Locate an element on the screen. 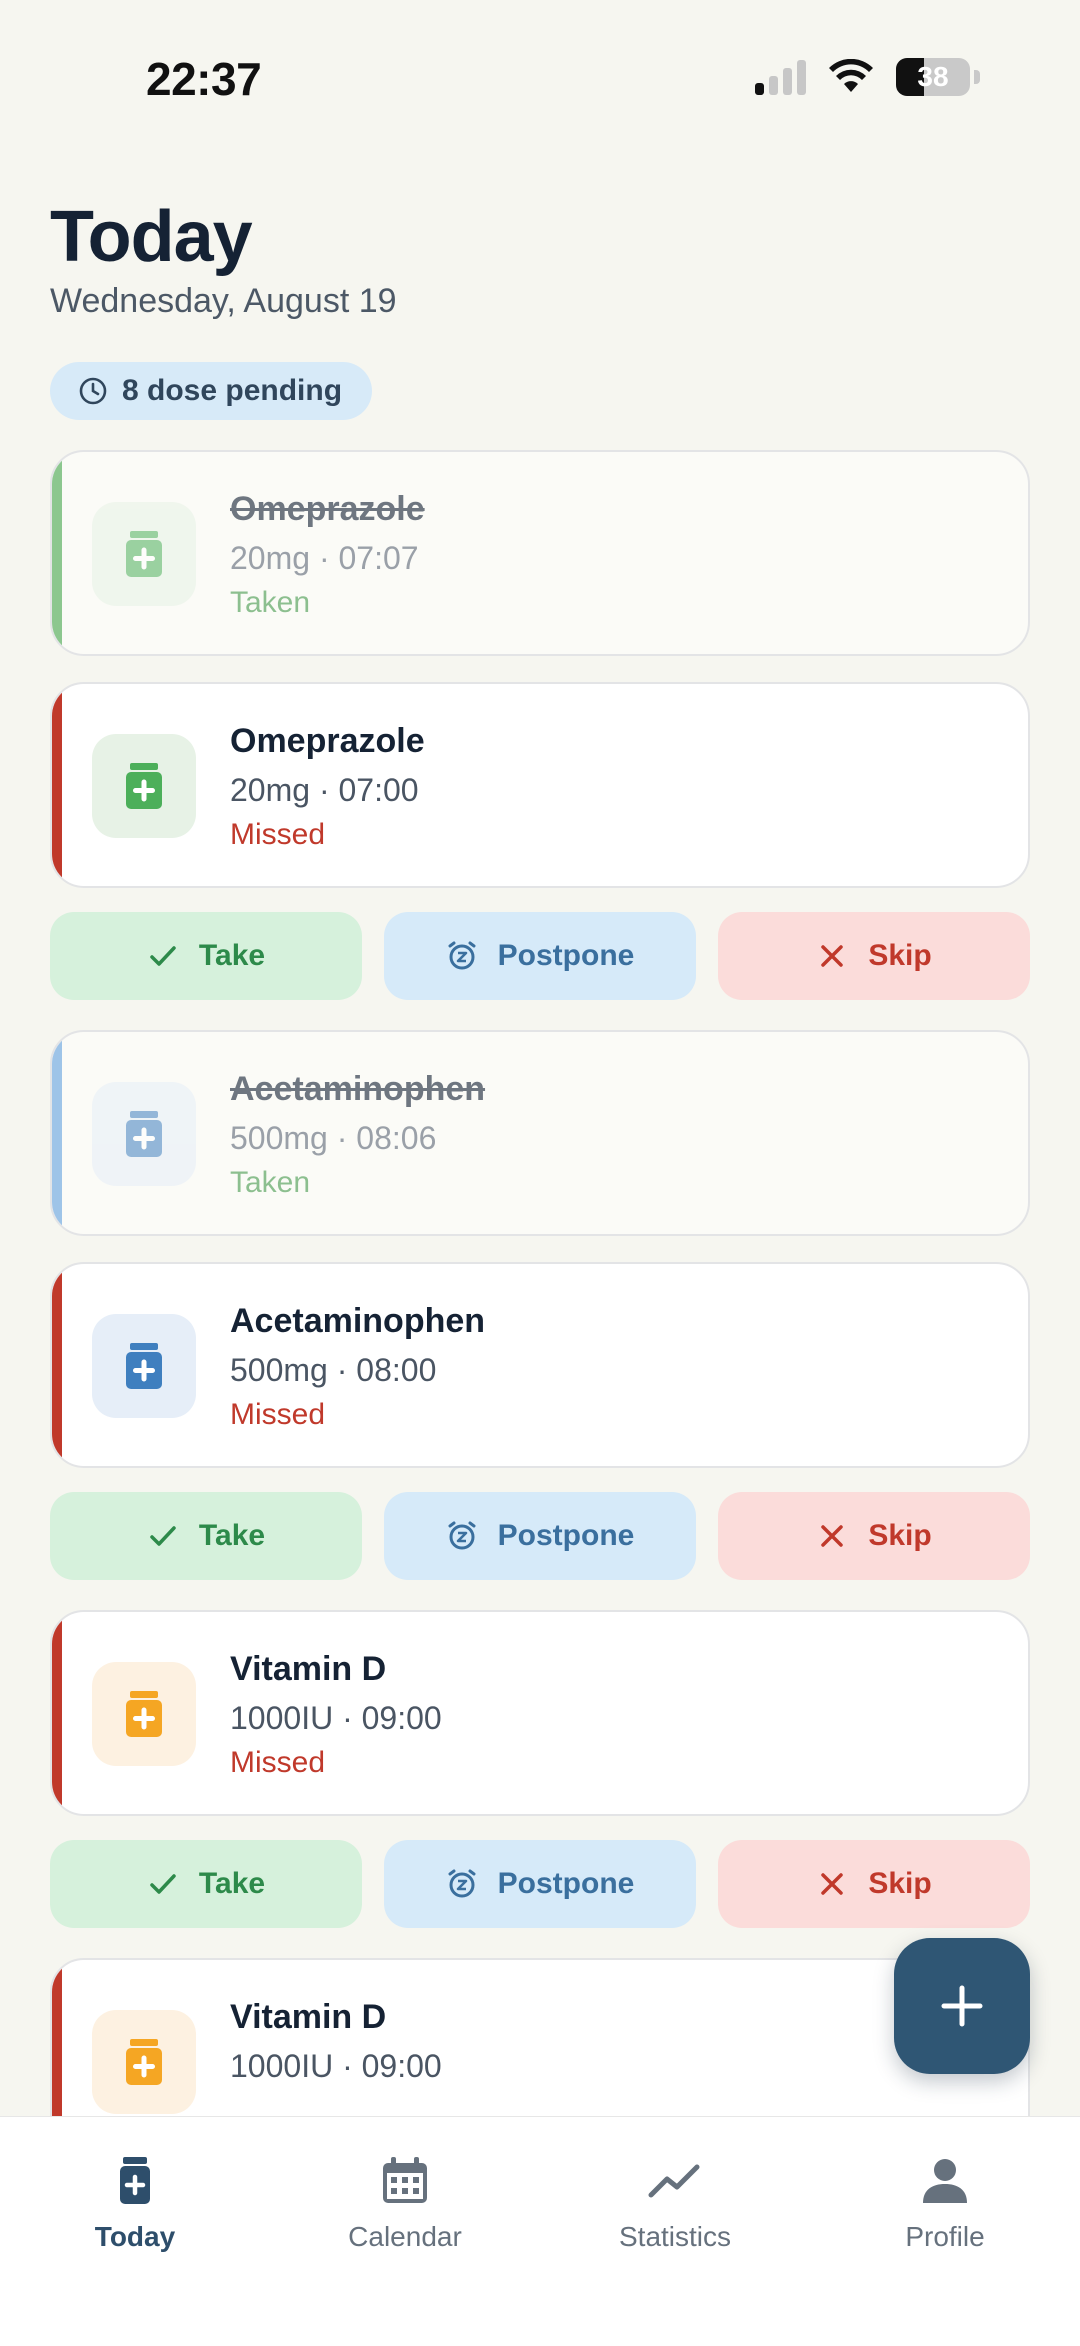 This screenshot has width=1080, height=2346. battery-icon: 38 is located at coordinates (933, 77).